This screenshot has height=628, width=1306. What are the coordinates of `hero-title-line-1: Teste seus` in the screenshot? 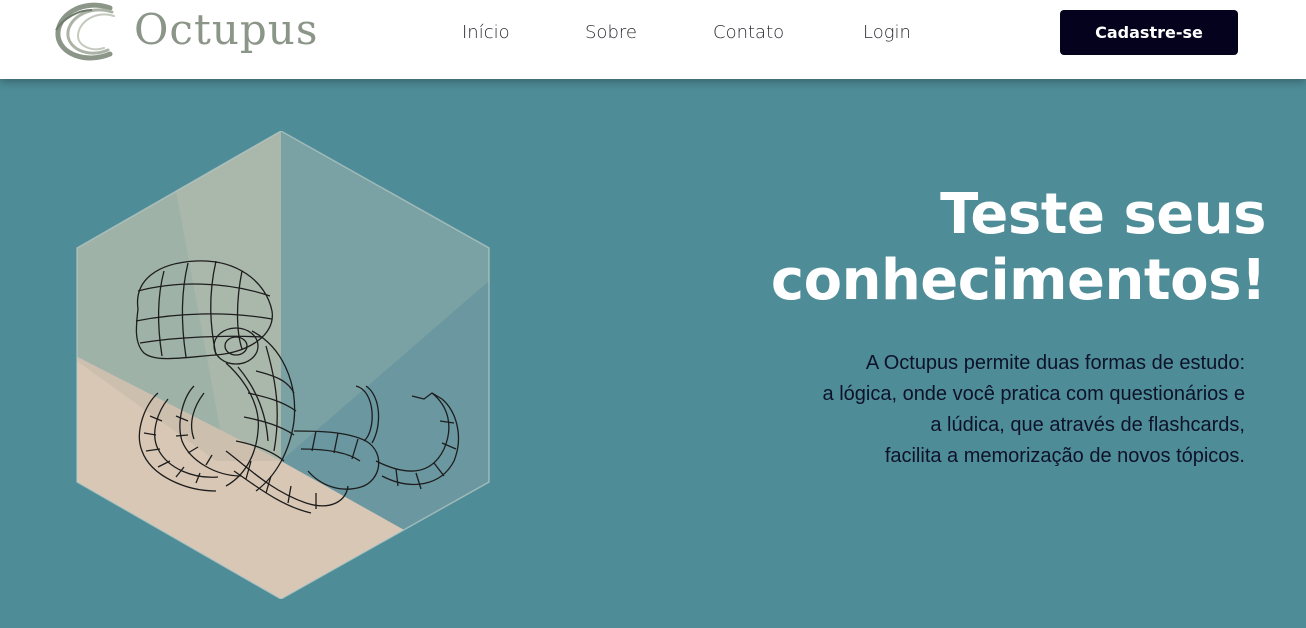 It's located at (1103, 214).